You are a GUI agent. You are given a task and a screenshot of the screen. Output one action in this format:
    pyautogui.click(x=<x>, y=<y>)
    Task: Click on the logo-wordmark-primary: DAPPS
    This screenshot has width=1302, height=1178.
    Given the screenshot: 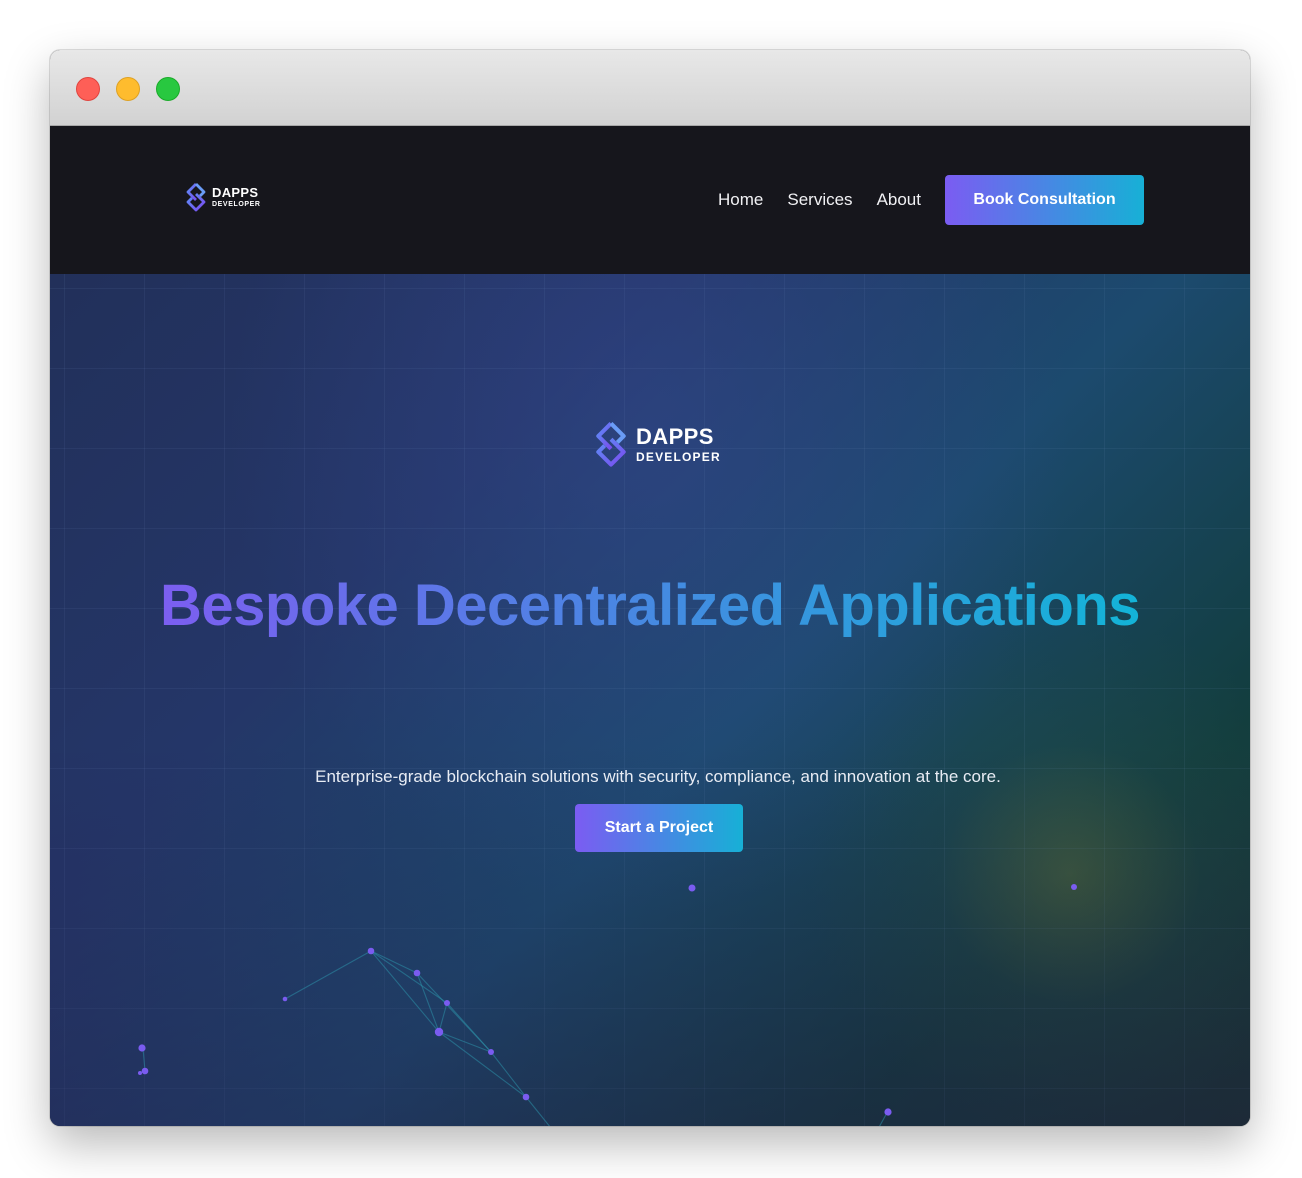 What is the action you would take?
    pyautogui.click(x=235, y=192)
    